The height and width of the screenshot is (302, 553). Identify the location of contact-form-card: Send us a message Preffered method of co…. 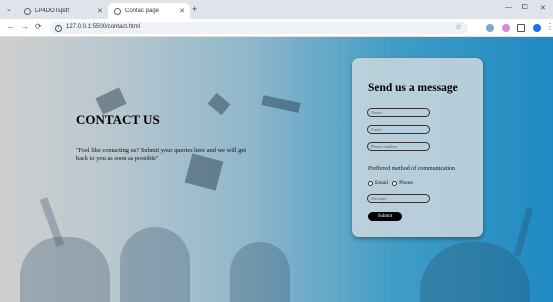
(417, 147).